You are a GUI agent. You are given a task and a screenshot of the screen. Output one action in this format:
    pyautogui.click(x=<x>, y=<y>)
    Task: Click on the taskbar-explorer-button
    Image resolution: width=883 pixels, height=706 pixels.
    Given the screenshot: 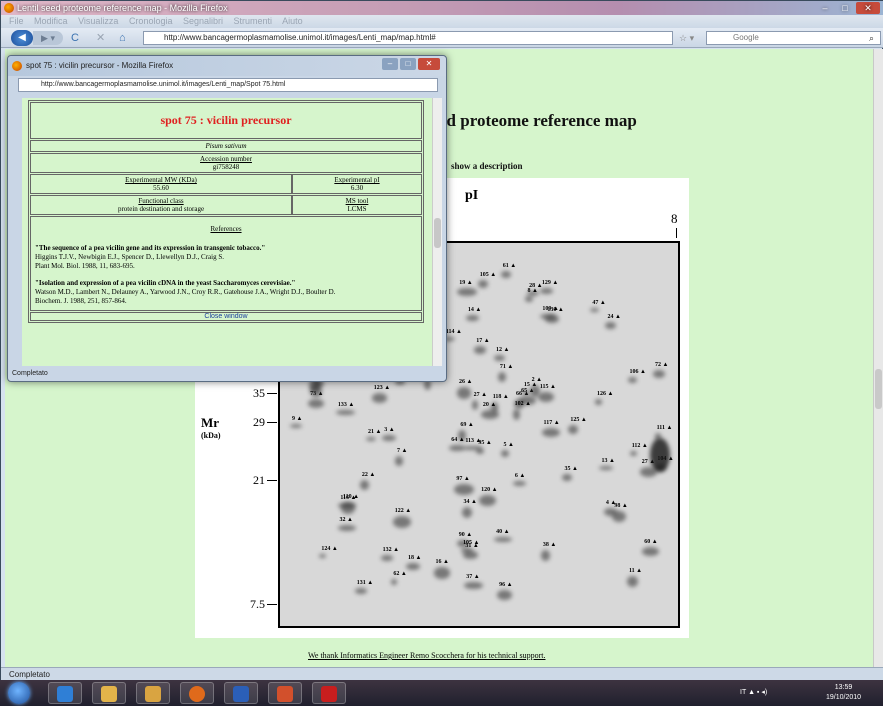 What is the action you would take?
    pyautogui.click(x=109, y=693)
    